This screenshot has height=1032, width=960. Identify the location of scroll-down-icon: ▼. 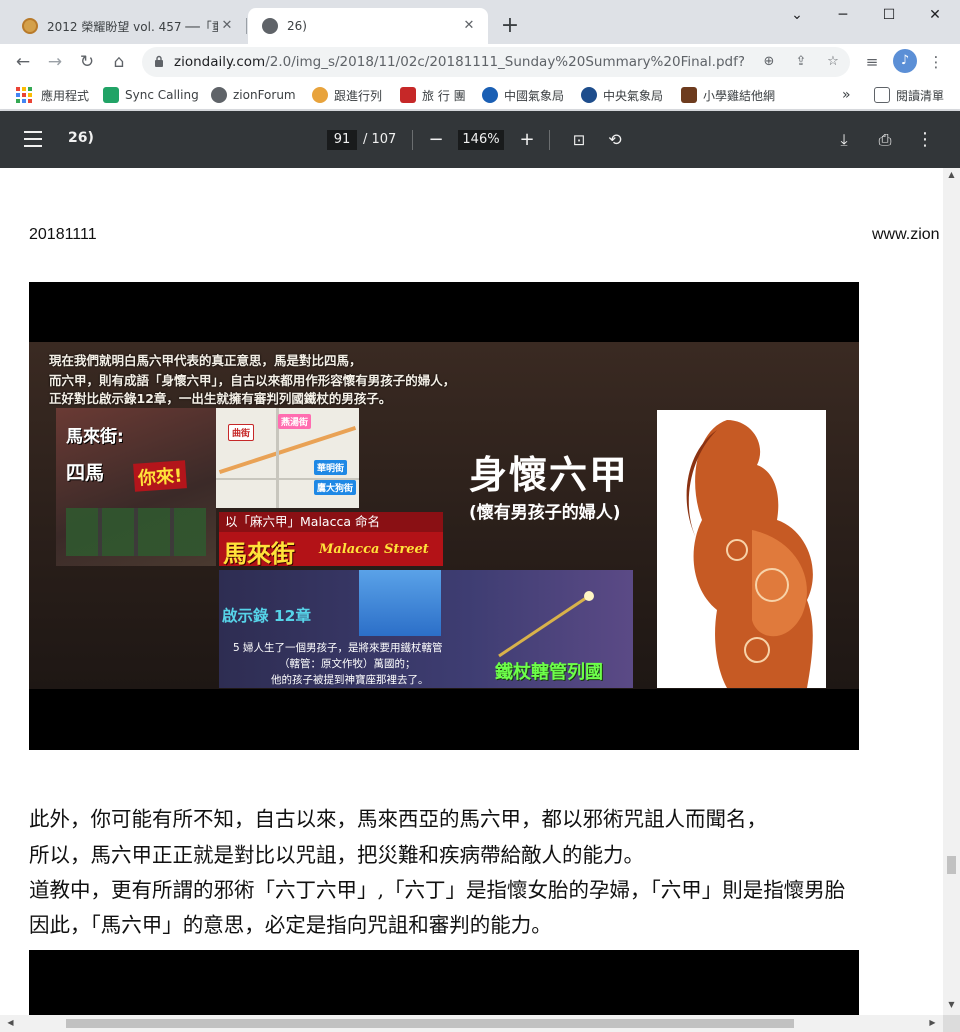
(951, 1004).